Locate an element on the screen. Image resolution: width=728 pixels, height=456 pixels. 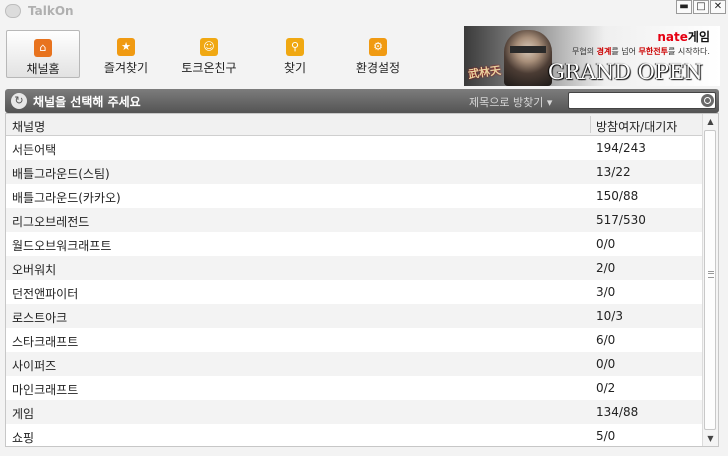
channel-header-title: 채널을 선택해 주세요 is located at coordinates (87, 102).